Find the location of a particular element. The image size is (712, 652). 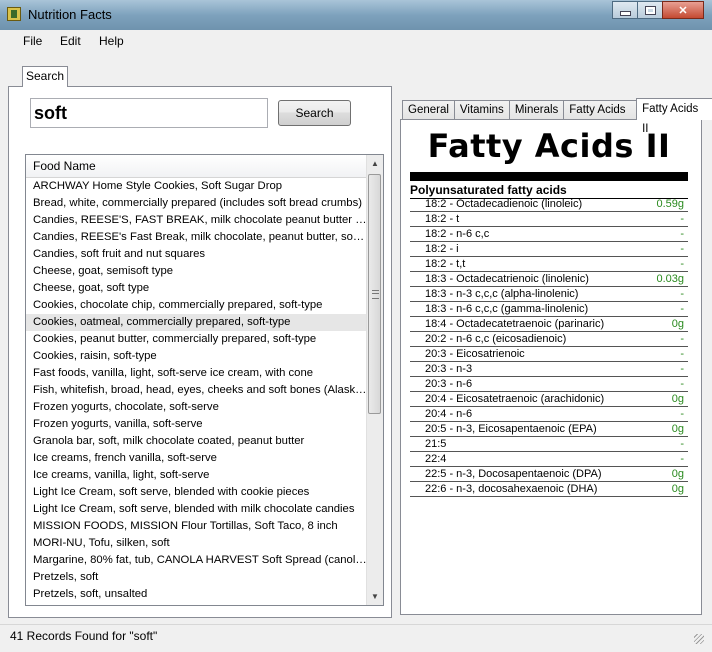

search-button: Search is located at coordinates (314, 113).